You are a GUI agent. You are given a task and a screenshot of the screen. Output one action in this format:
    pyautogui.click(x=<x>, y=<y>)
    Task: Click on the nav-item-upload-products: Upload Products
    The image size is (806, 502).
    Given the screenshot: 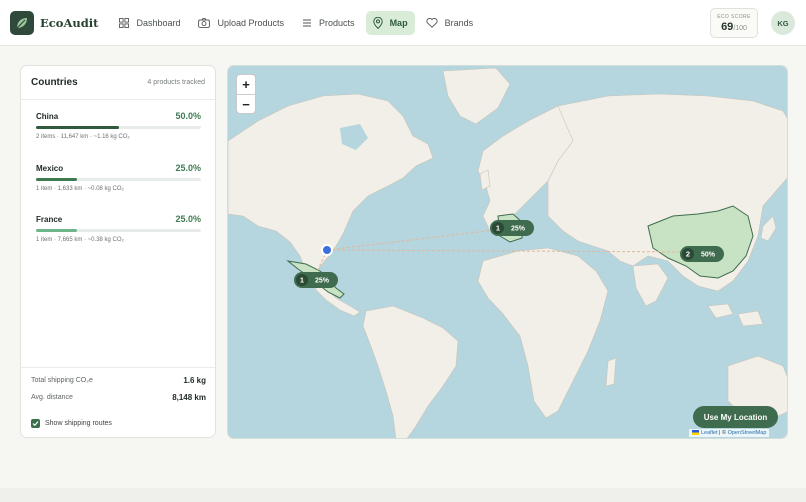 What is the action you would take?
    pyautogui.click(x=241, y=23)
    